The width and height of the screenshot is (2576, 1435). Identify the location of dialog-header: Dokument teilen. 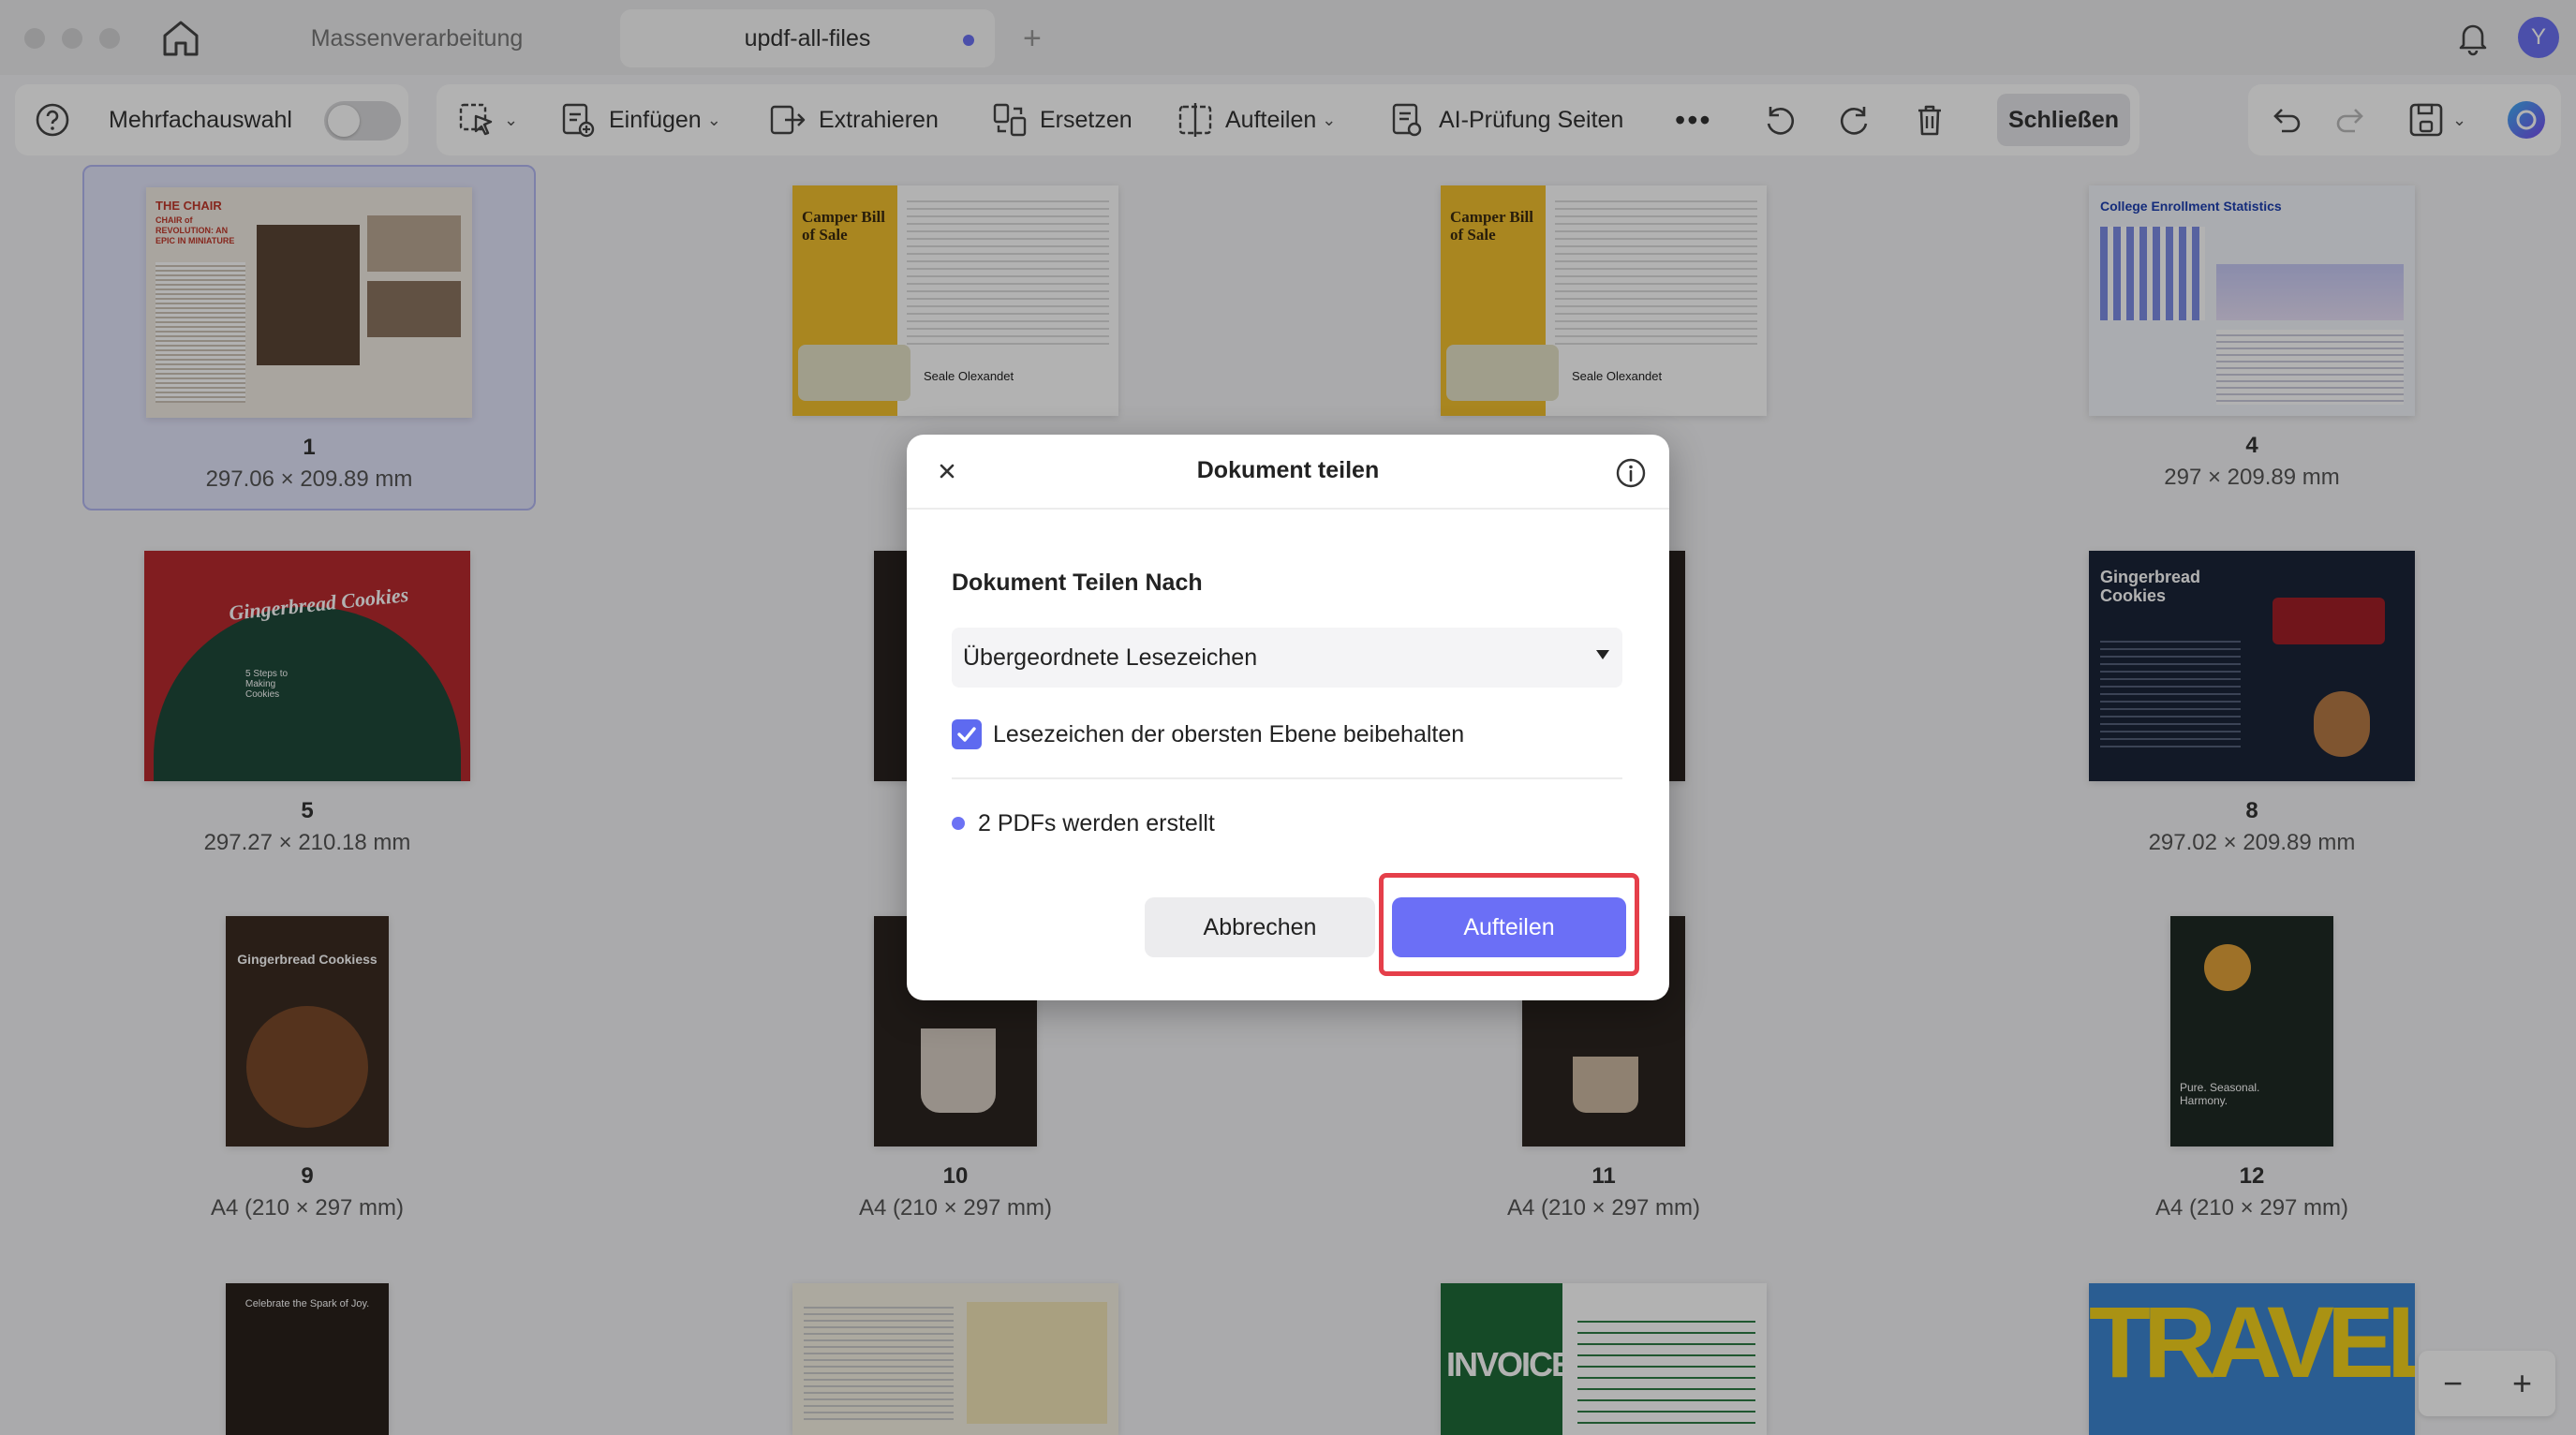
(1288, 472).